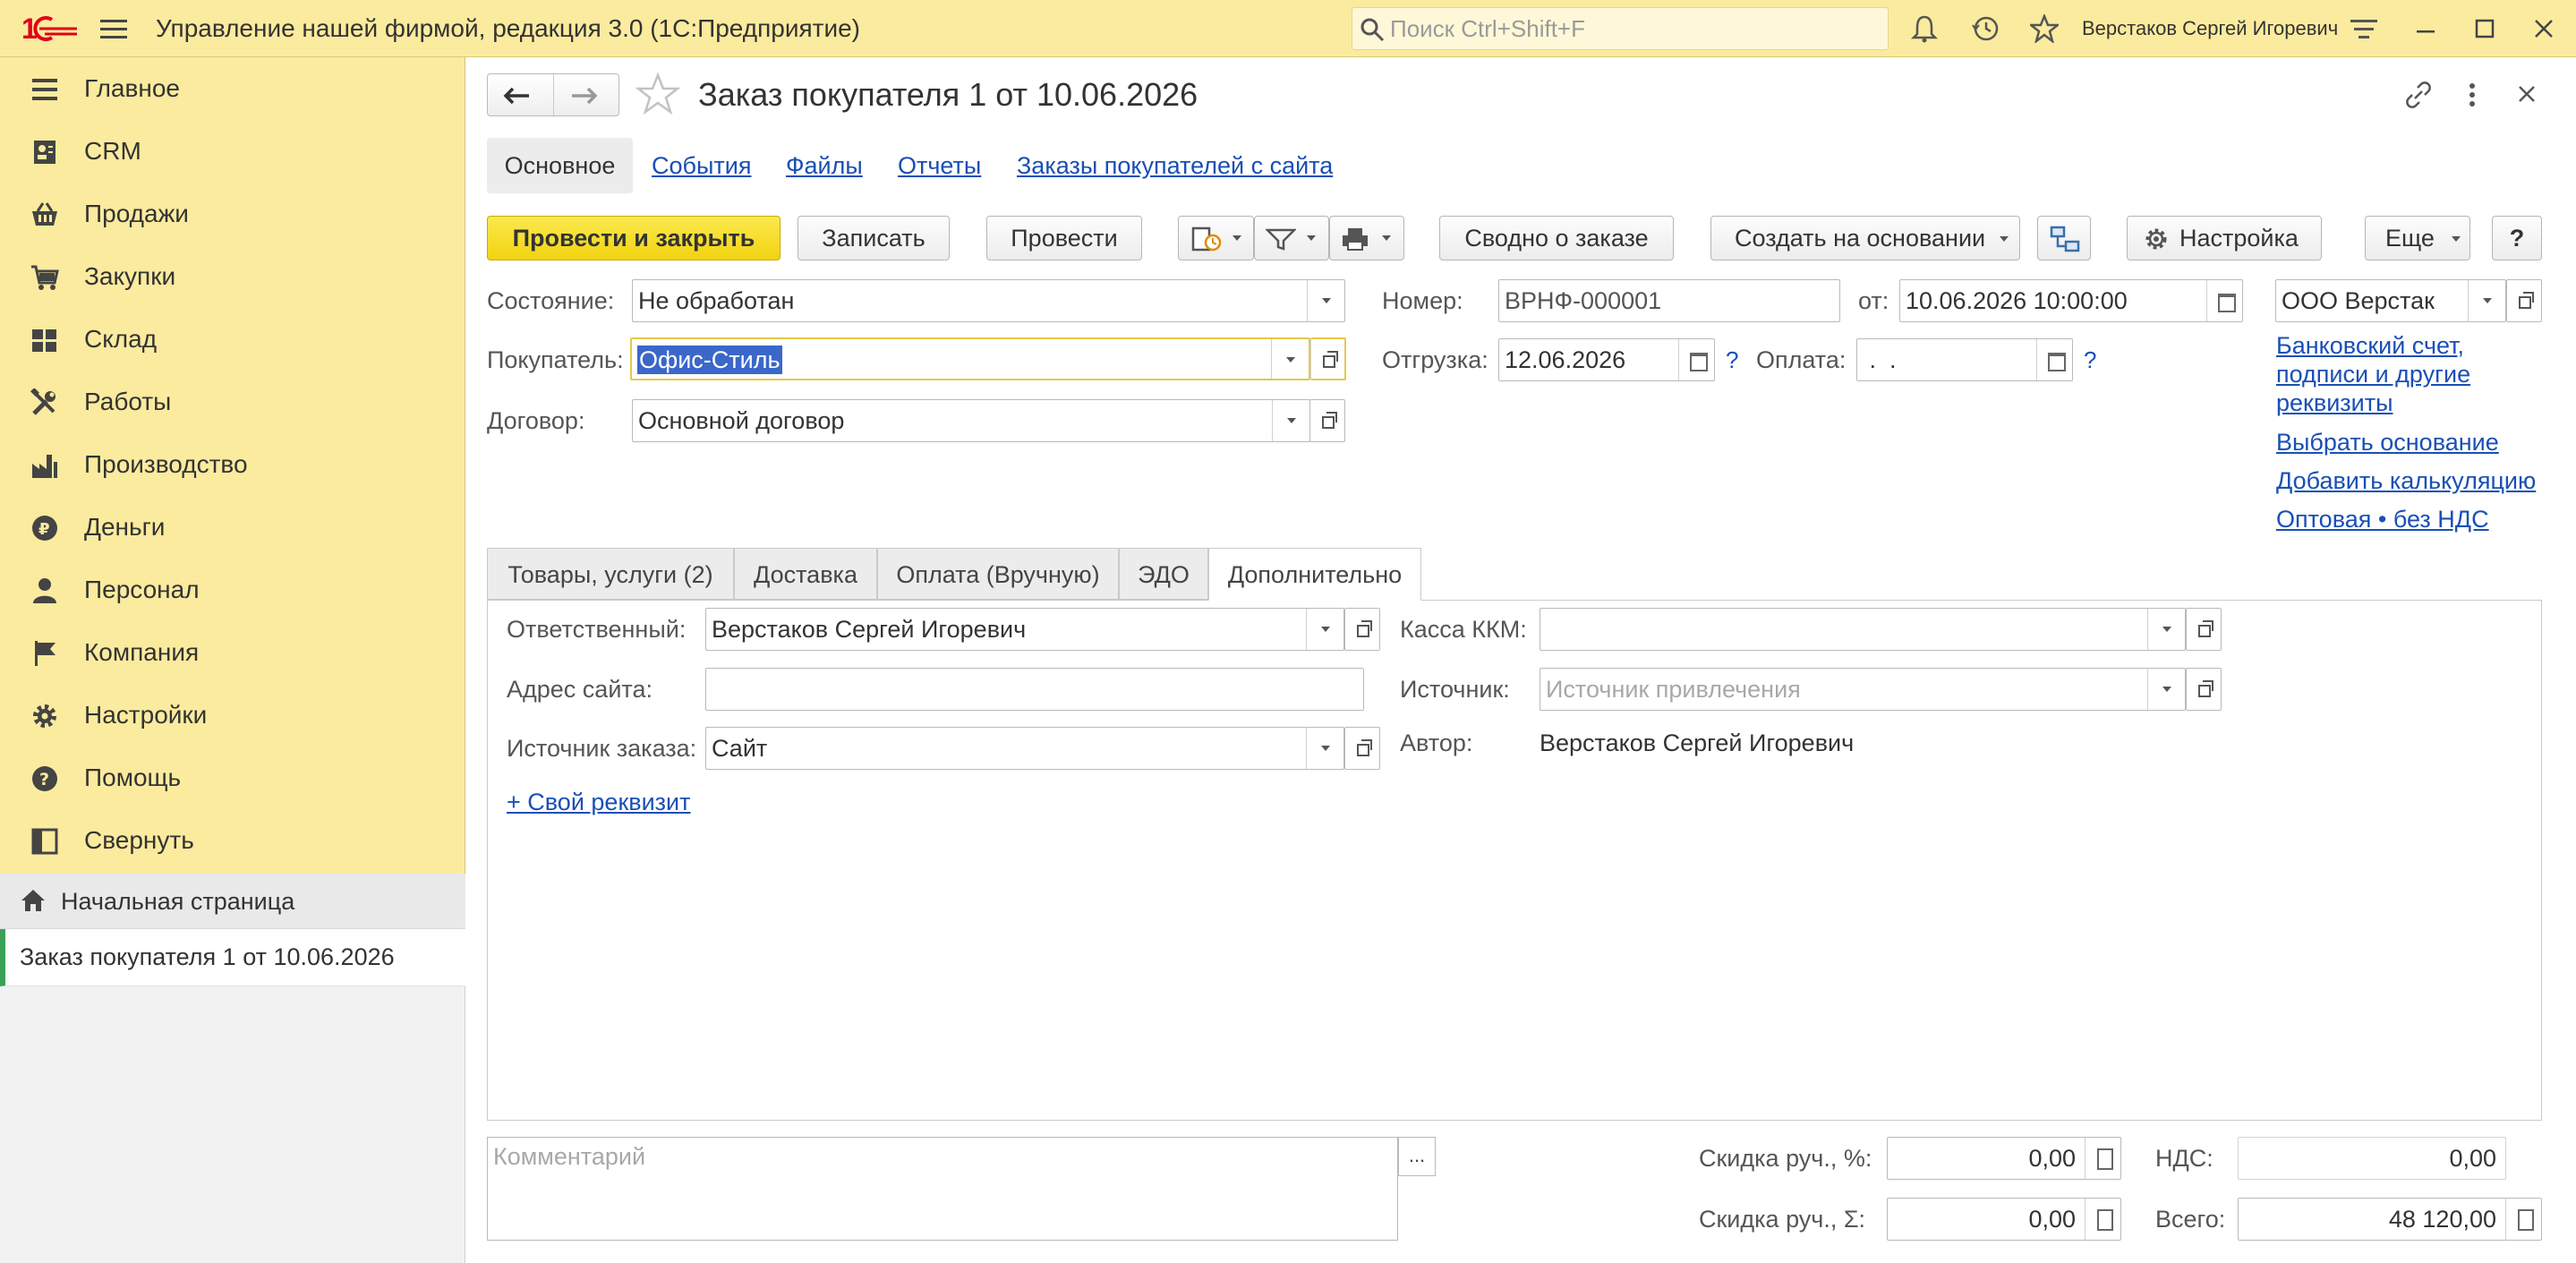  What do you see at coordinates (2224, 238) in the screenshot?
I see `settings-button: Настройка` at bounding box center [2224, 238].